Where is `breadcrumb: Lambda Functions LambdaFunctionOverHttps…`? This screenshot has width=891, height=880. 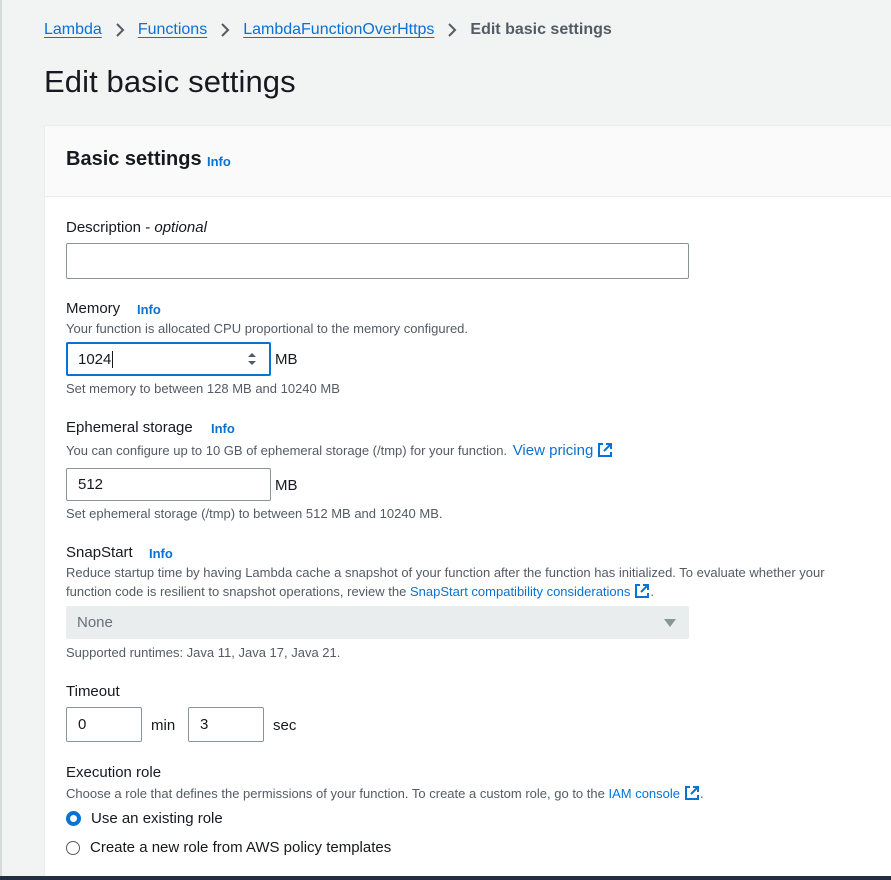 breadcrumb: Lambda Functions LambdaFunctionOverHttps… is located at coordinates (328, 30).